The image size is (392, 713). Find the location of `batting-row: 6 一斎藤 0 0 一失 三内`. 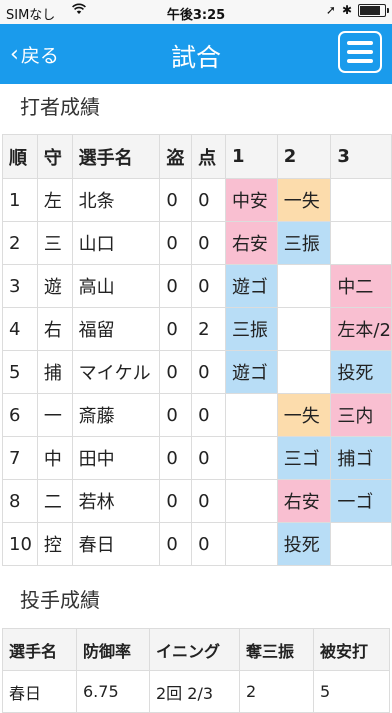

batting-row: 6 一斎藤 0 0 一失 三内 is located at coordinates (197, 415).